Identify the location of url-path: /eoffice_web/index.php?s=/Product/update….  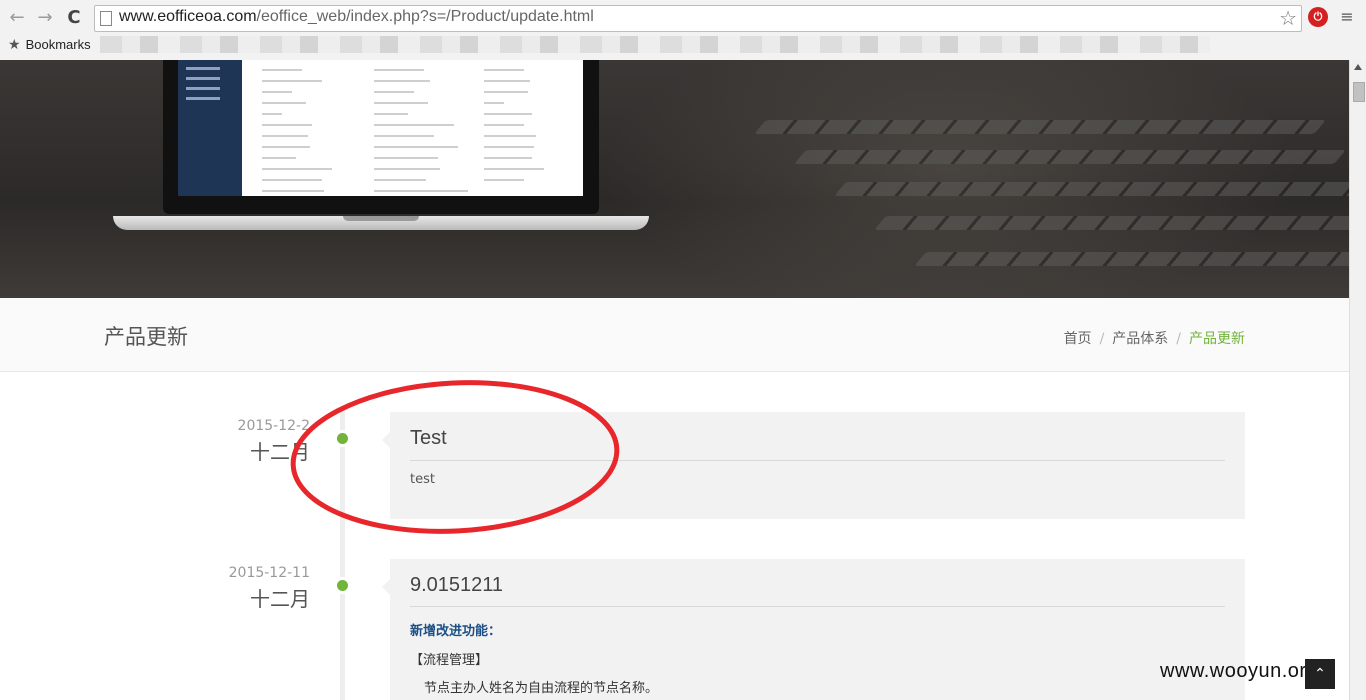
(425, 16).